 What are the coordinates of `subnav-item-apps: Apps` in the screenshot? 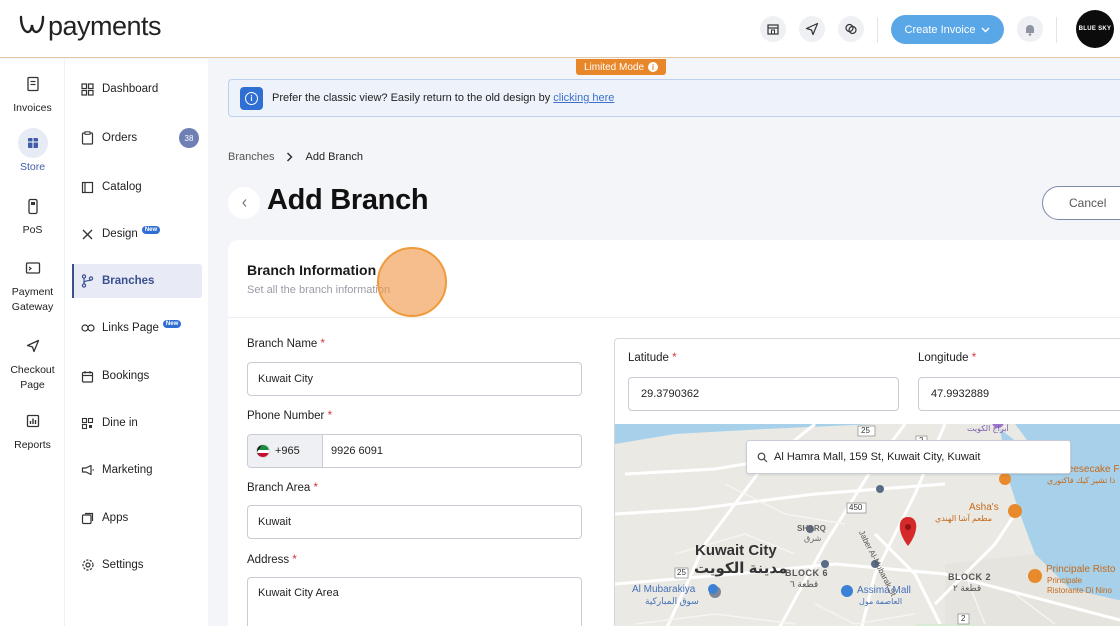 It's located at (137, 518).